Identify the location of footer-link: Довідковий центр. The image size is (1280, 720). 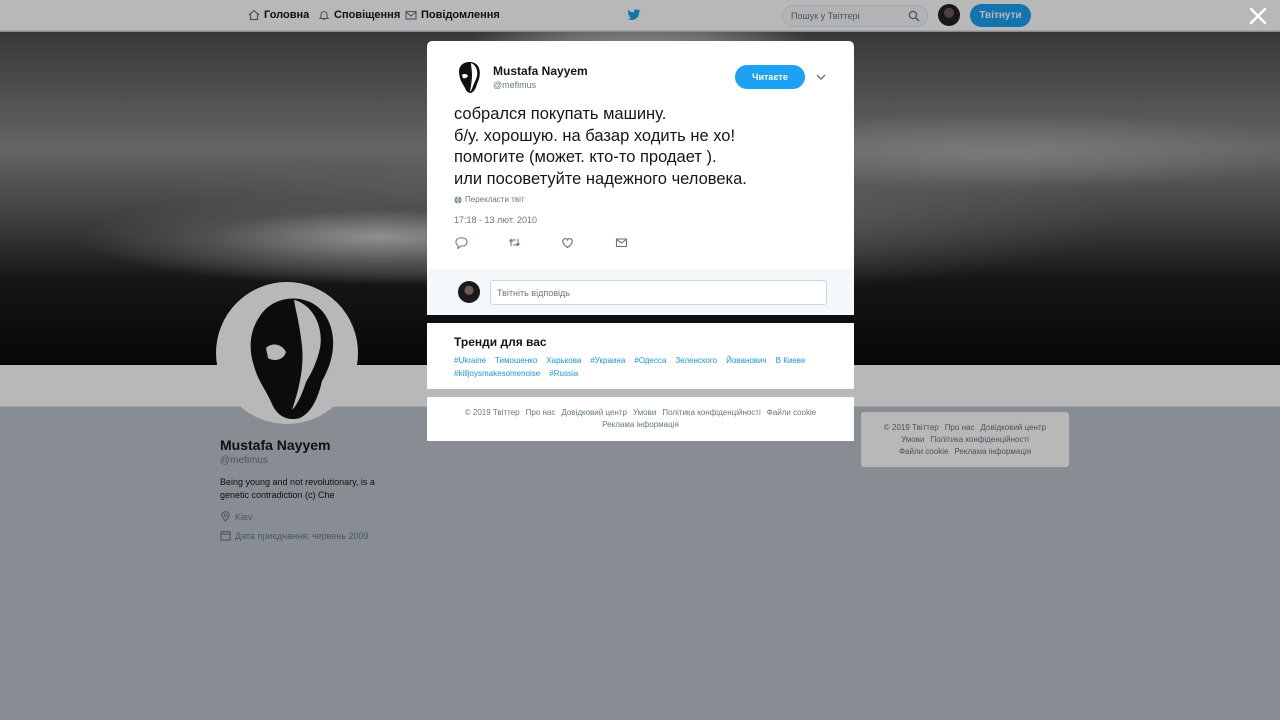
(594, 412).